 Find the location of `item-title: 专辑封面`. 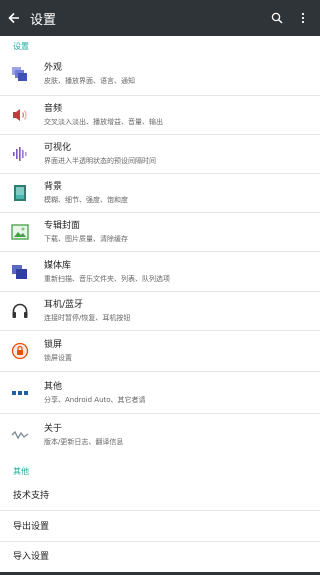

item-title: 专辑封面 is located at coordinates (62, 226).